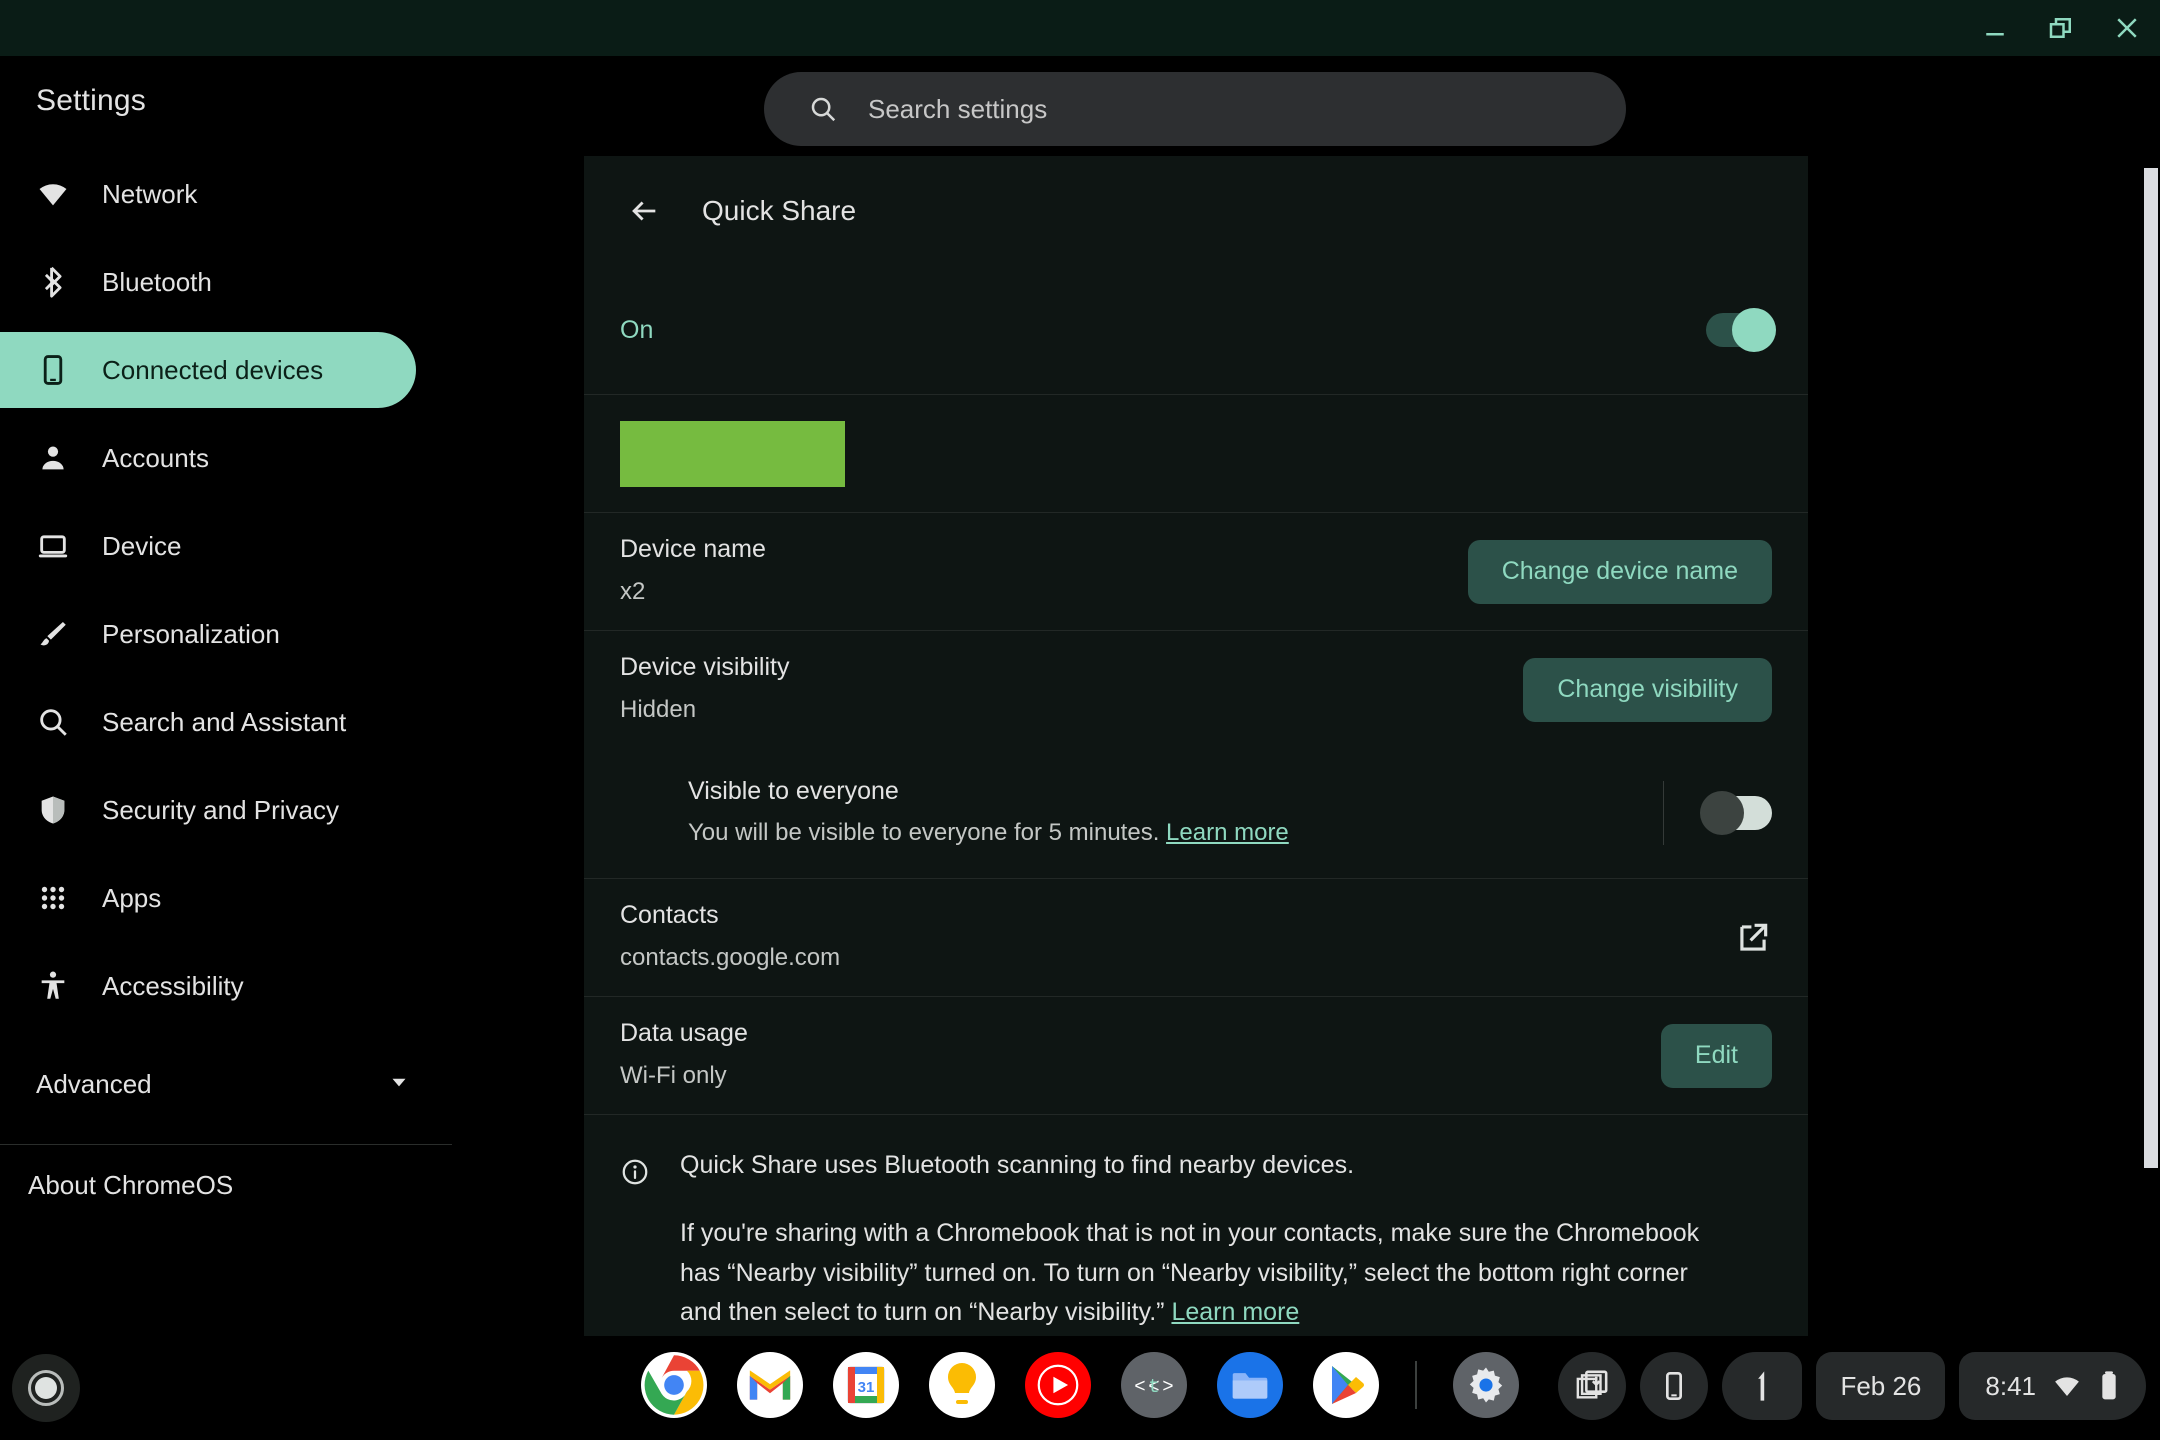 The height and width of the screenshot is (1440, 2160). What do you see at coordinates (1741, 330) in the screenshot?
I see `quick-share-toggle` at bounding box center [1741, 330].